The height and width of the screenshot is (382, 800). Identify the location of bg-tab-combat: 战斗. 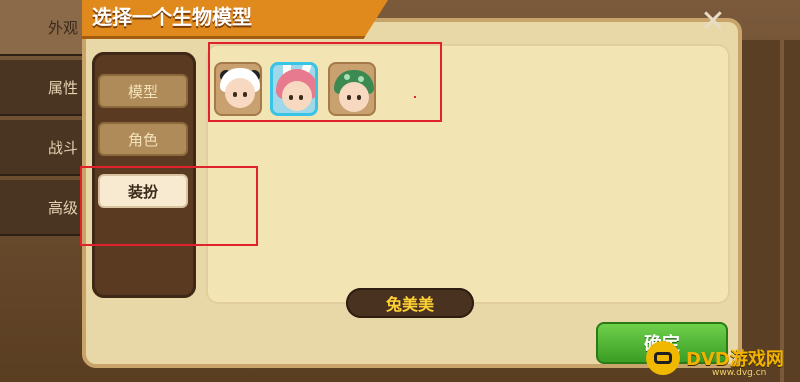
(43, 148).